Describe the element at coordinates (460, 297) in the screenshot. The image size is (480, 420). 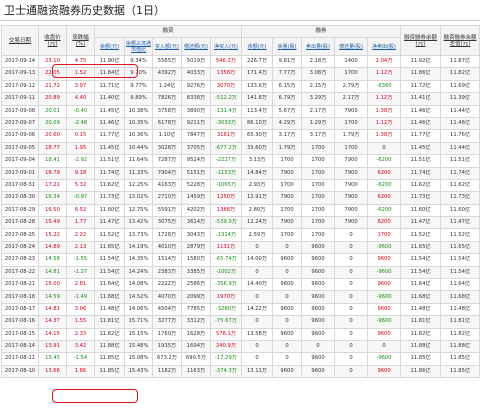
I see `cell-balance-diff: 11.68亿` at that location.